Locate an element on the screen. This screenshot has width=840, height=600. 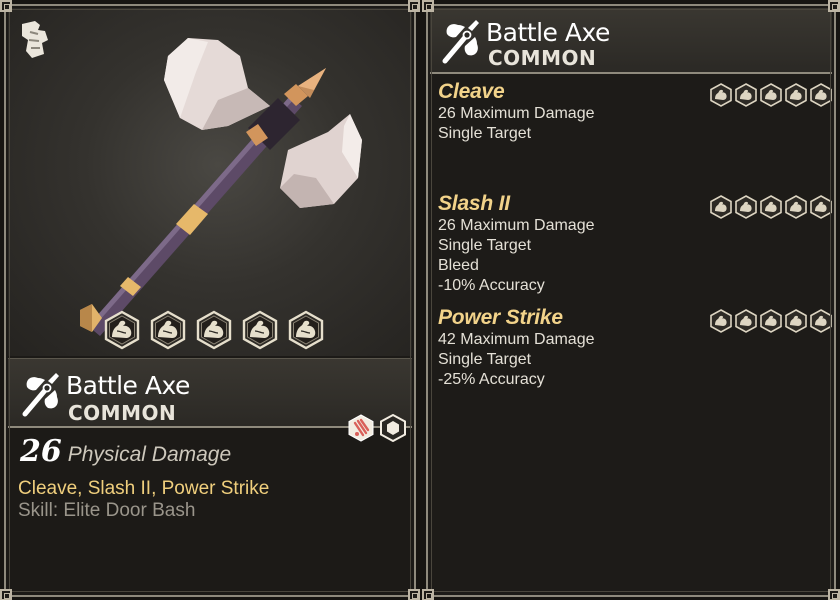
strength-requirement-row is located at coordinates (214, 330).